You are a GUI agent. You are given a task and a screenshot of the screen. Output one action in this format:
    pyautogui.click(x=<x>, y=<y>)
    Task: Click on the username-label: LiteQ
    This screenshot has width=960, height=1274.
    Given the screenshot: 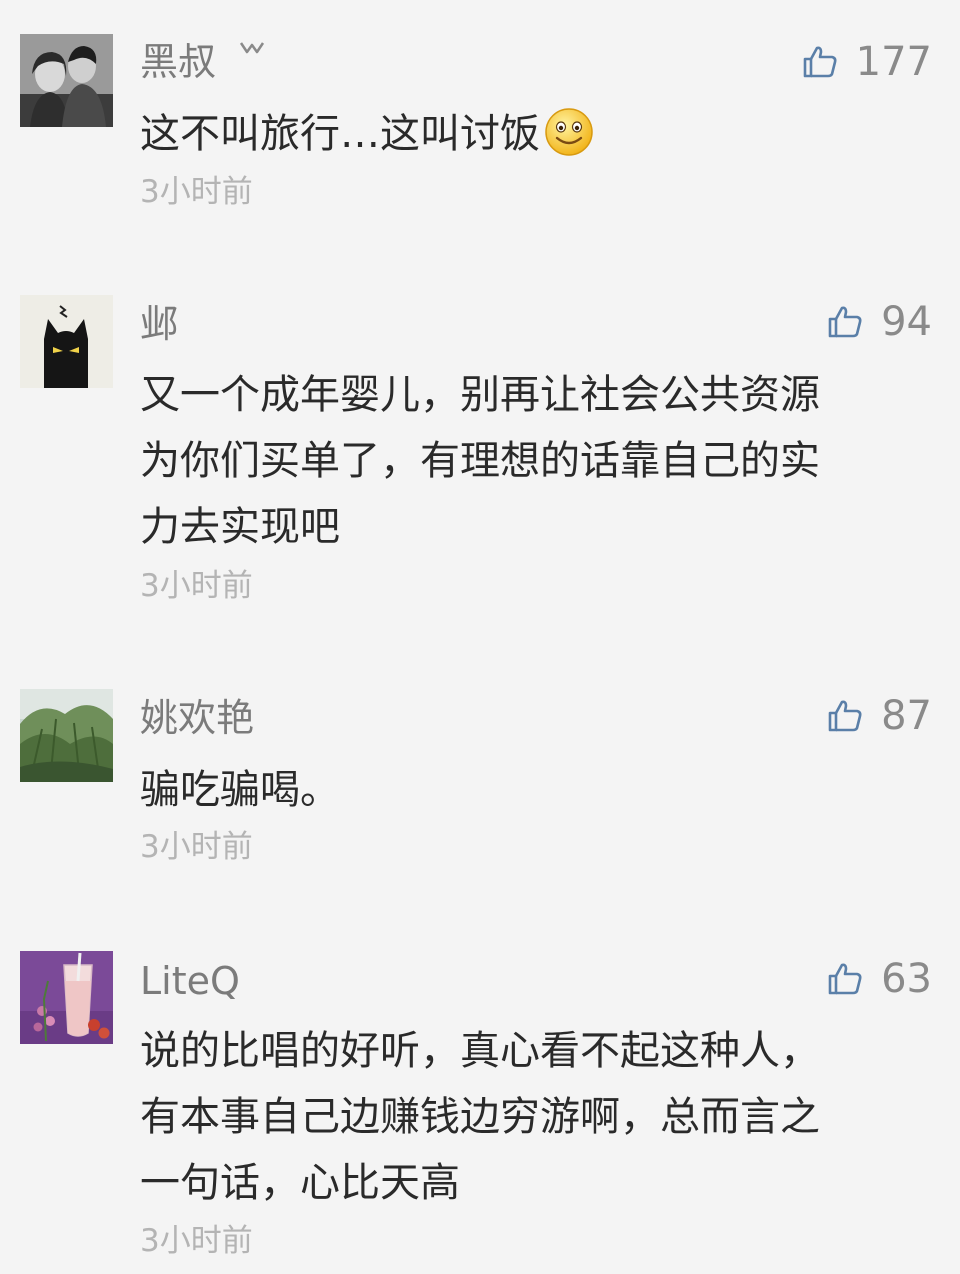 What is the action you would take?
    pyautogui.click(x=190, y=981)
    